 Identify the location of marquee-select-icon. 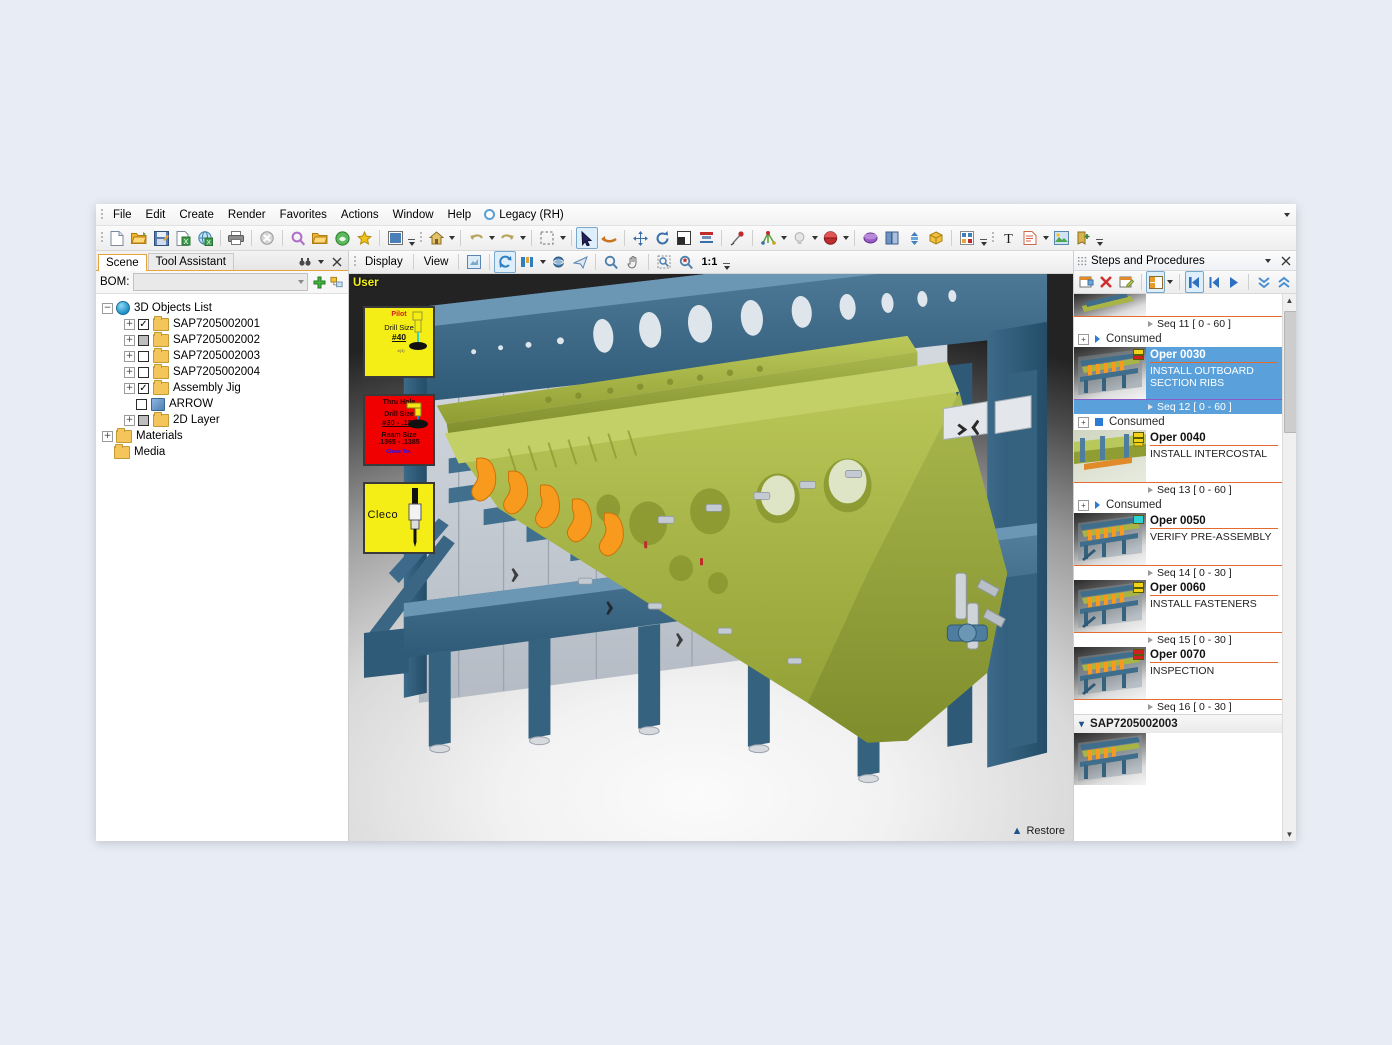
(547, 238).